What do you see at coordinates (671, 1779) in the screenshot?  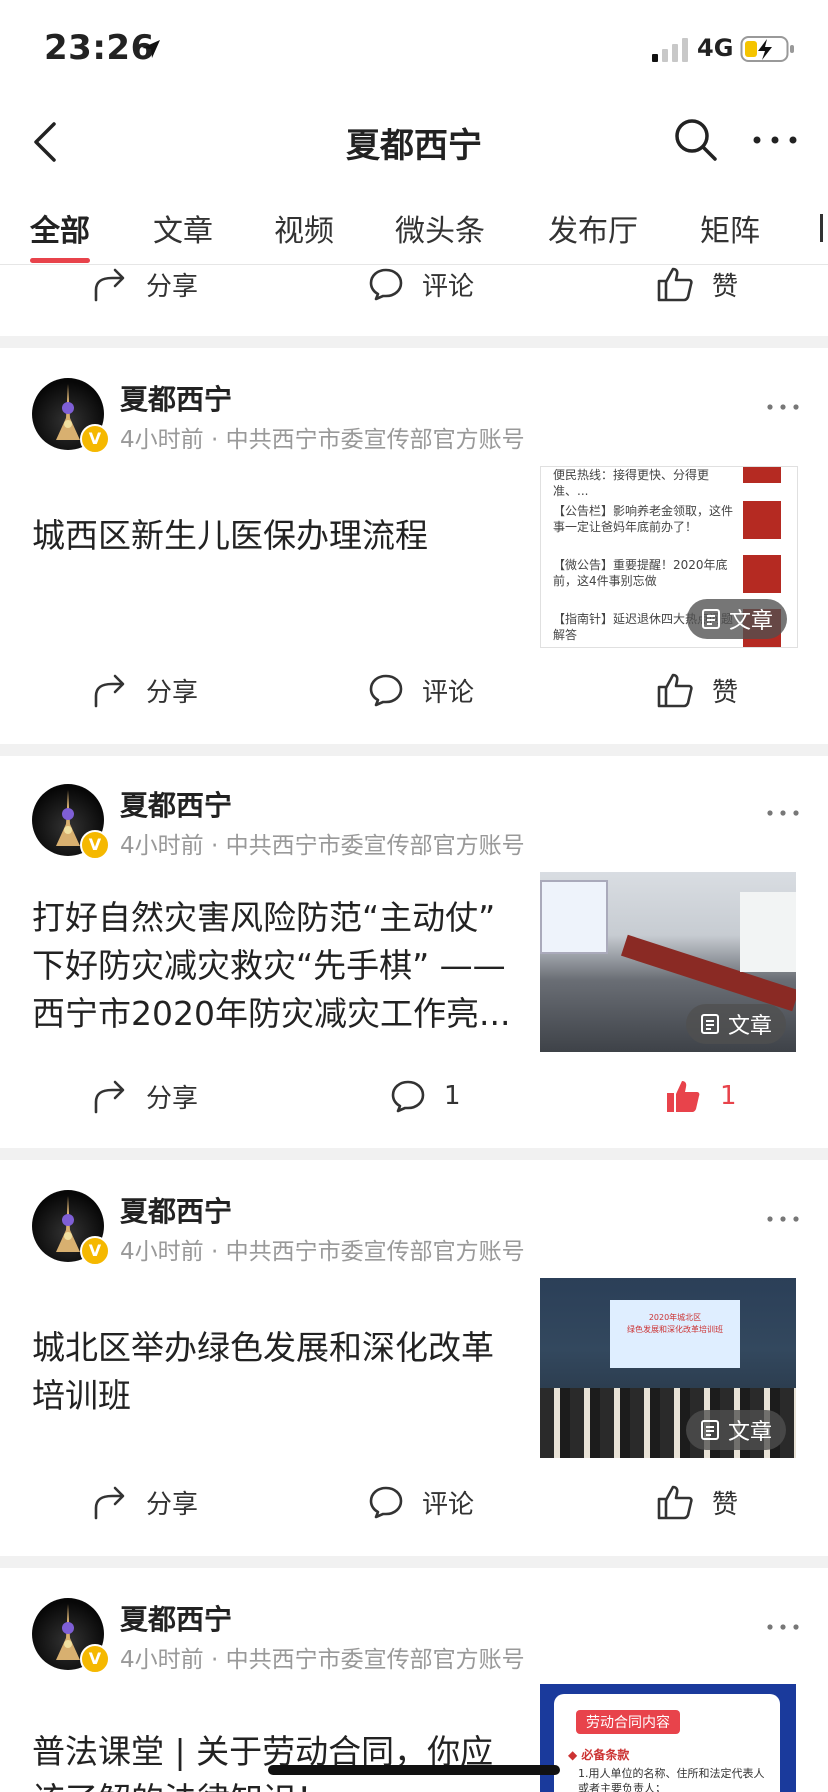 I see `thumb-line: 1.用人单位的名称、住所和法定代表人或者主要负责人；` at bounding box center [671, 1779].